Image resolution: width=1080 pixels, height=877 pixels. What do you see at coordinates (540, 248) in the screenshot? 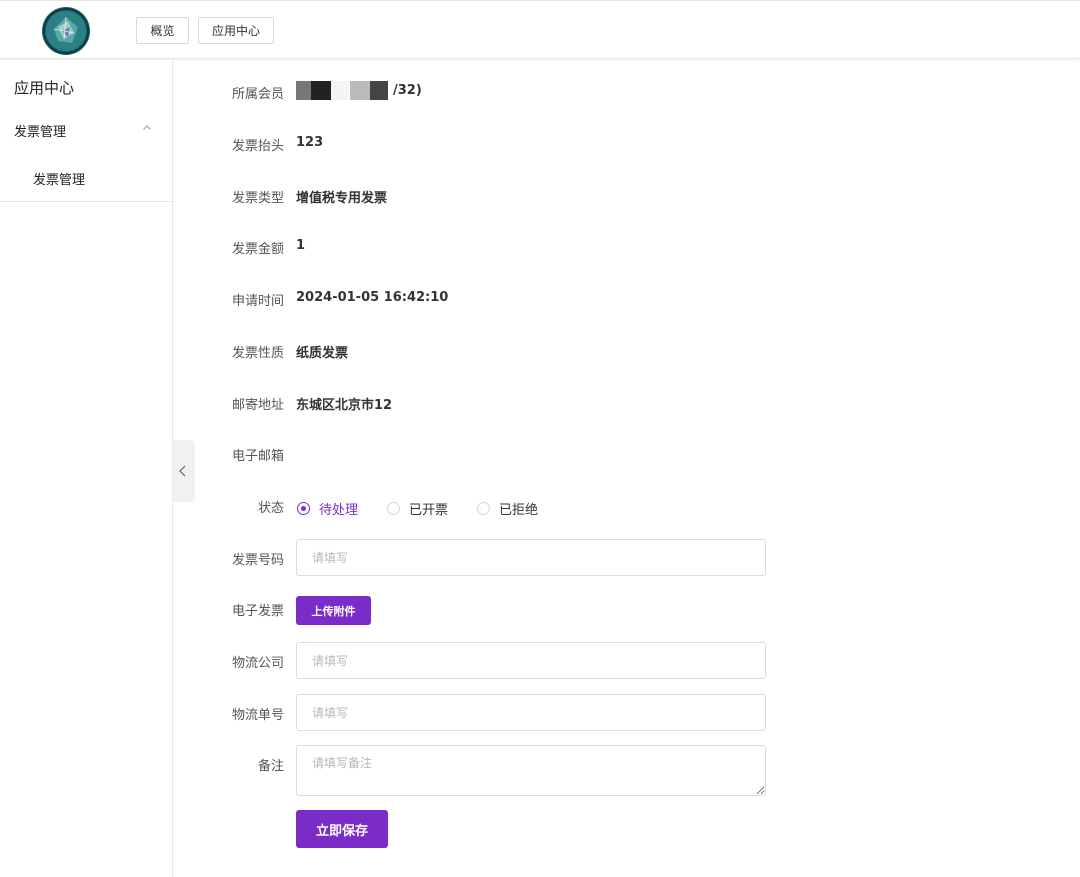
I see `row-invoice-amount: 发票金额 1` at bounding box center [540, 248].